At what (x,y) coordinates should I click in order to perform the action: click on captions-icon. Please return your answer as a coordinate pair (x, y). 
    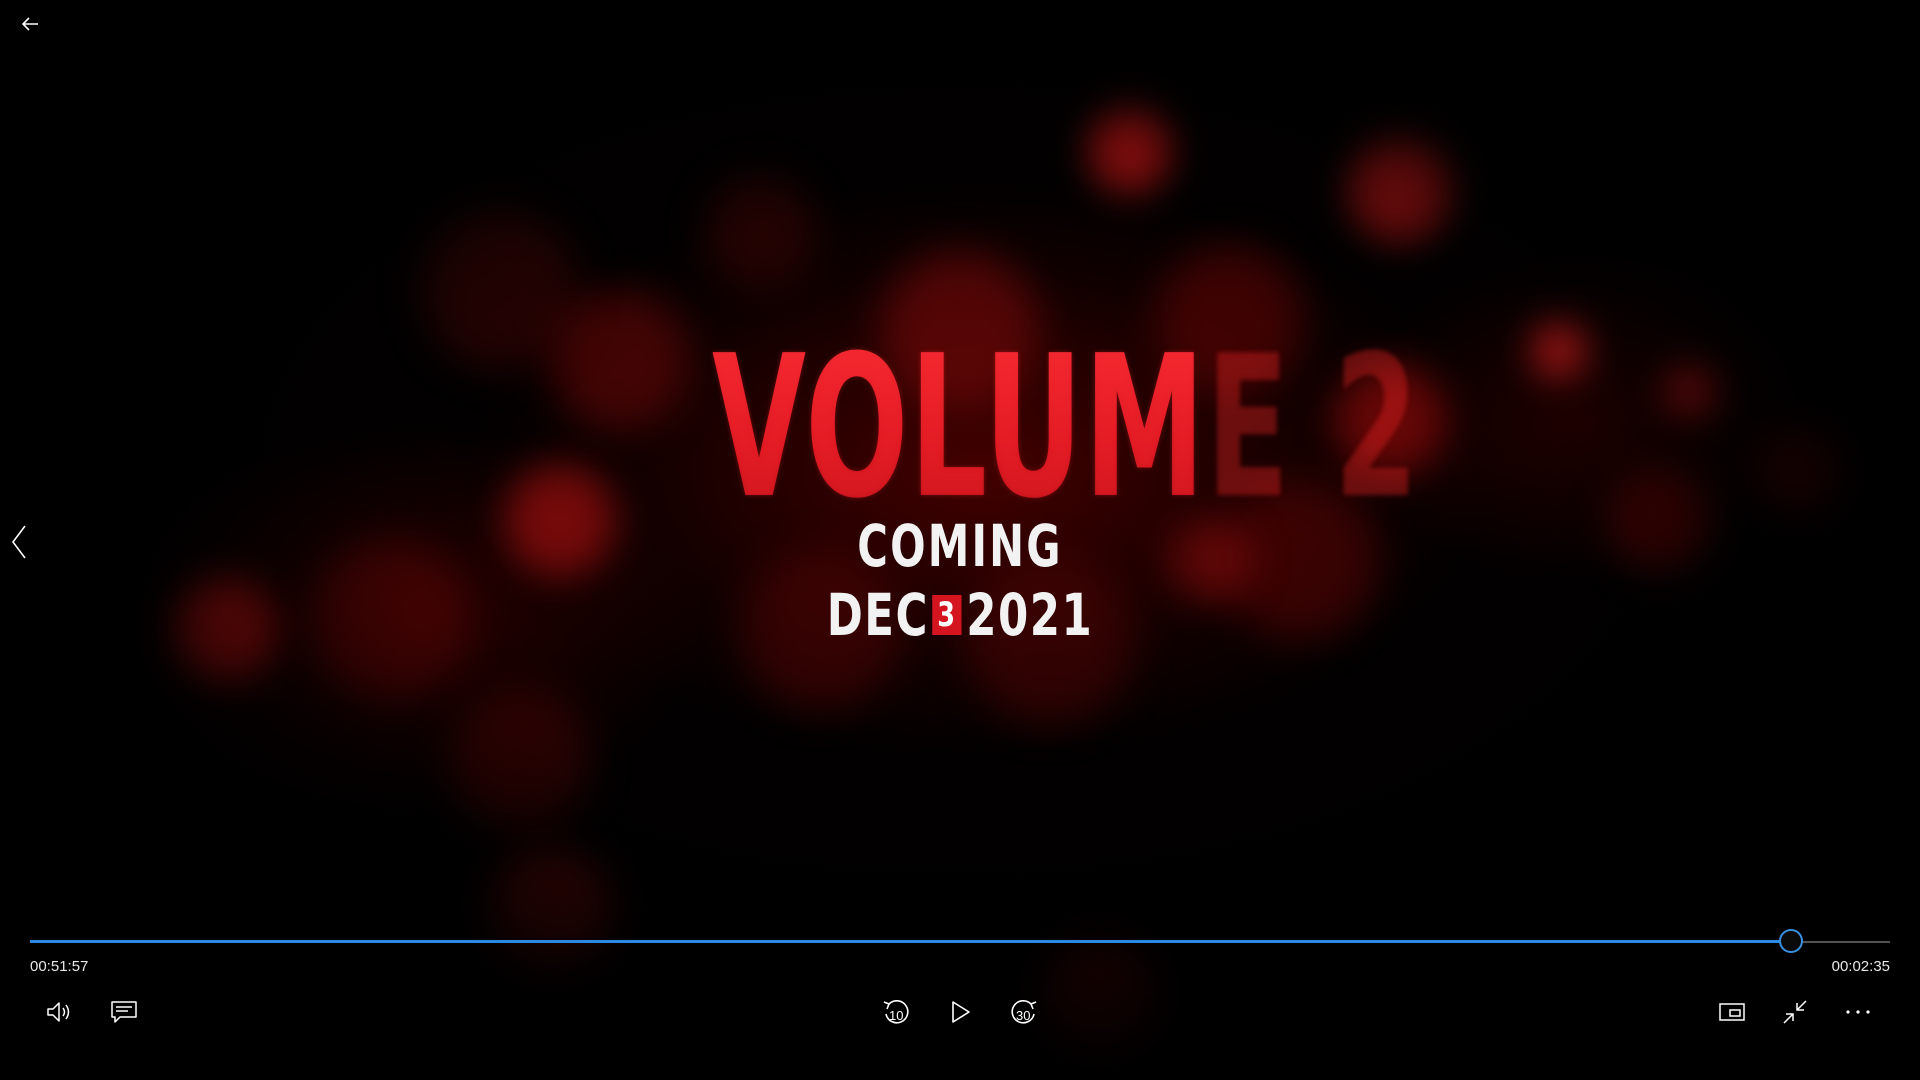
    Looking at the image, I should click on (124, 1012).